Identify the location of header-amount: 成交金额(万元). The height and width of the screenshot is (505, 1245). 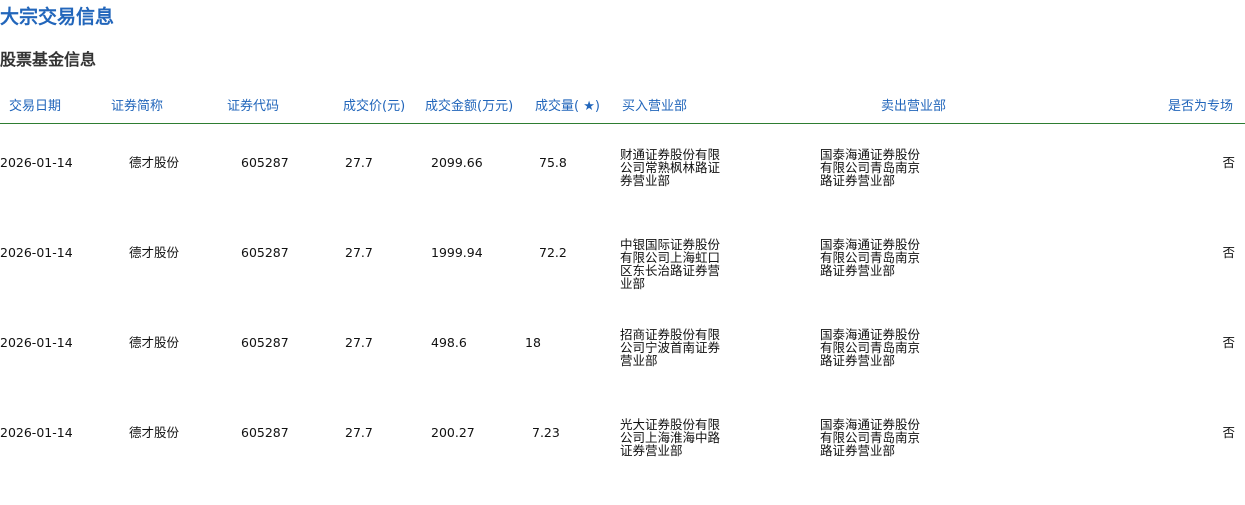
(469, 107).